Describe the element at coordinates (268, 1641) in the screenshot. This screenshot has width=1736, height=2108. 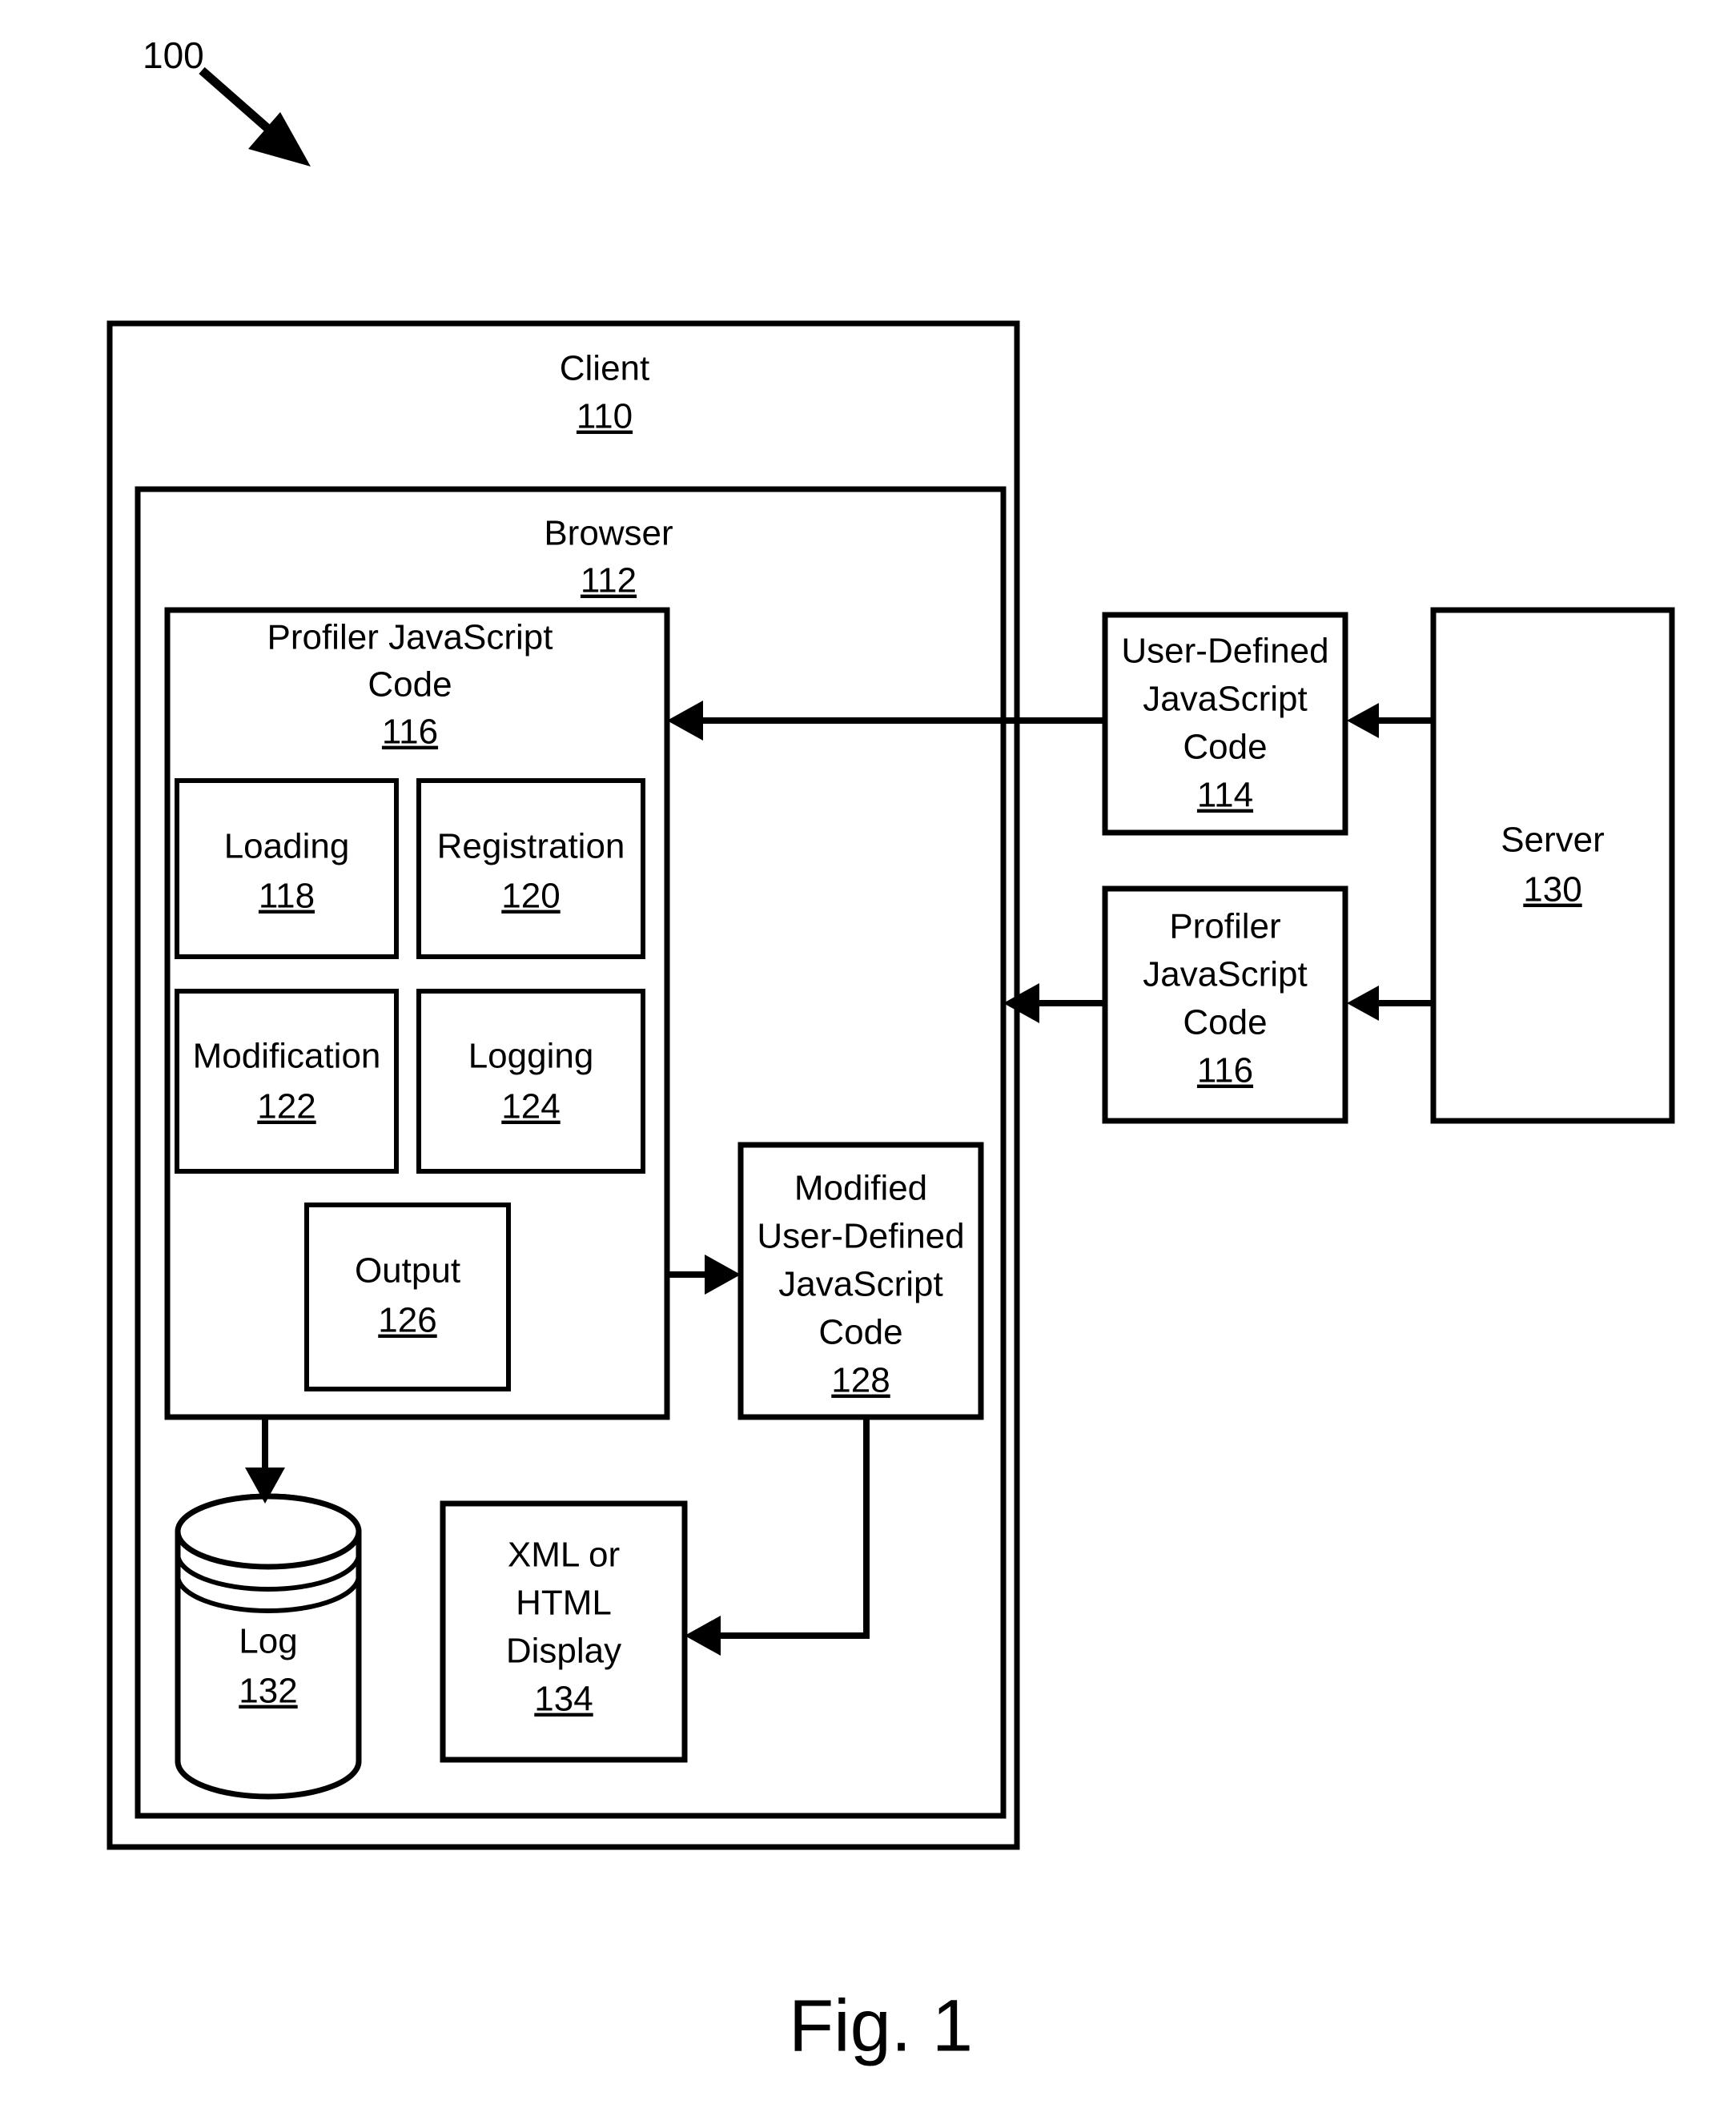
I see `log-label: Log` at that location.